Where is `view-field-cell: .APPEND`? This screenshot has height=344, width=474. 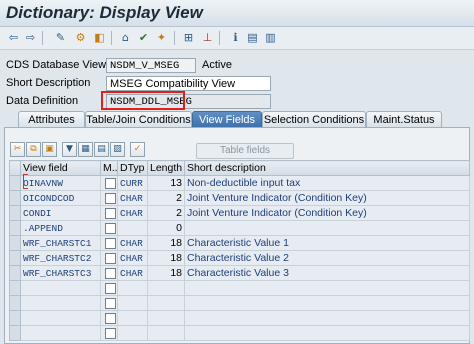 view-field-cell: .APPEND is located at coordinates (60, 228).